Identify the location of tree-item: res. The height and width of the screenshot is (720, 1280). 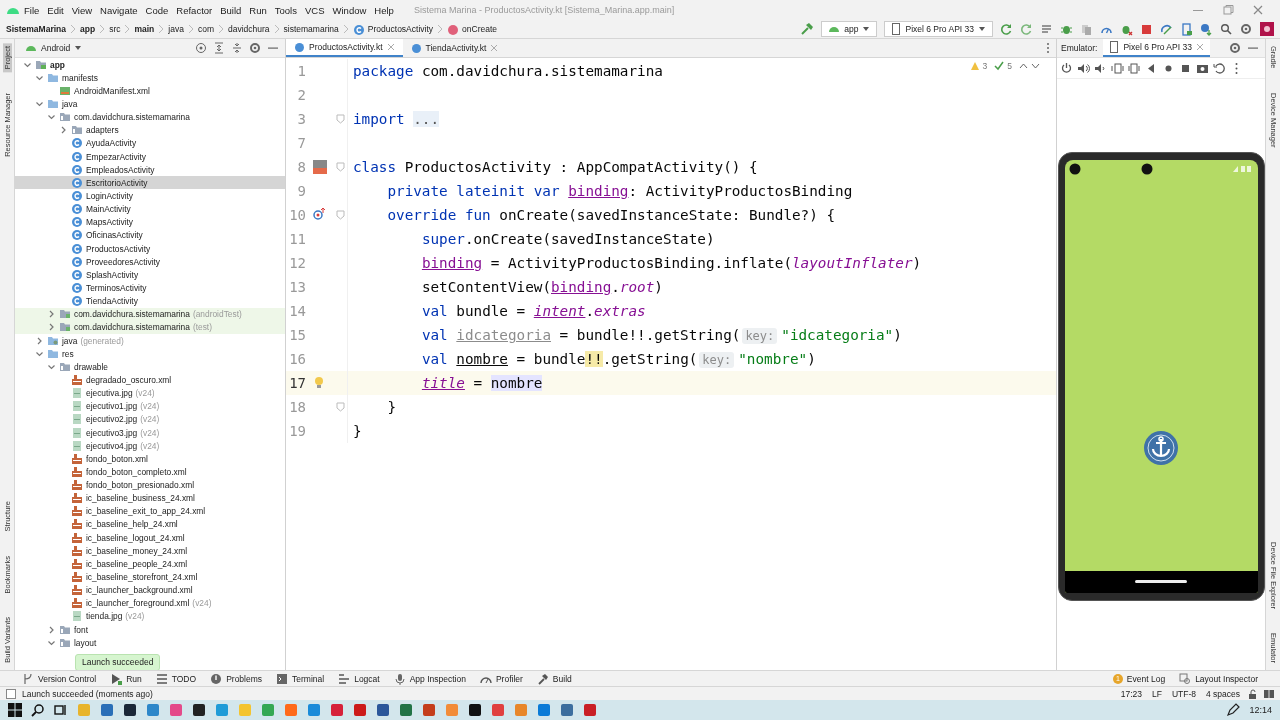
(150, 354).